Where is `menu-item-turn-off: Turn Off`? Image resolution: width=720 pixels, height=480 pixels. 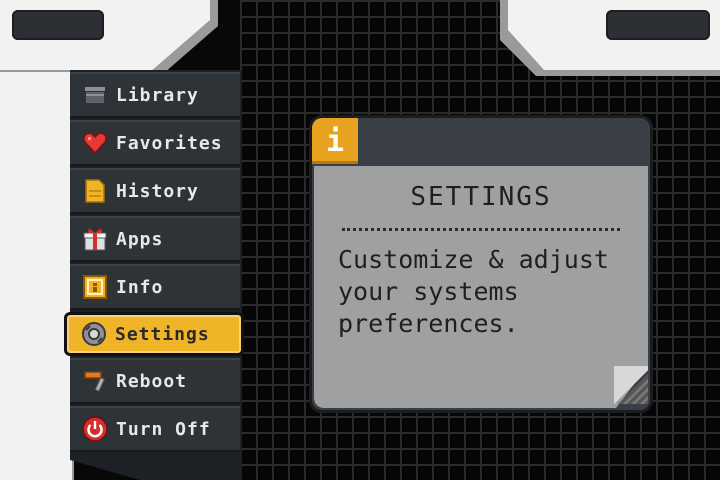
menu-item-turn-off: Turn Off is located at coordinates (155, 429).